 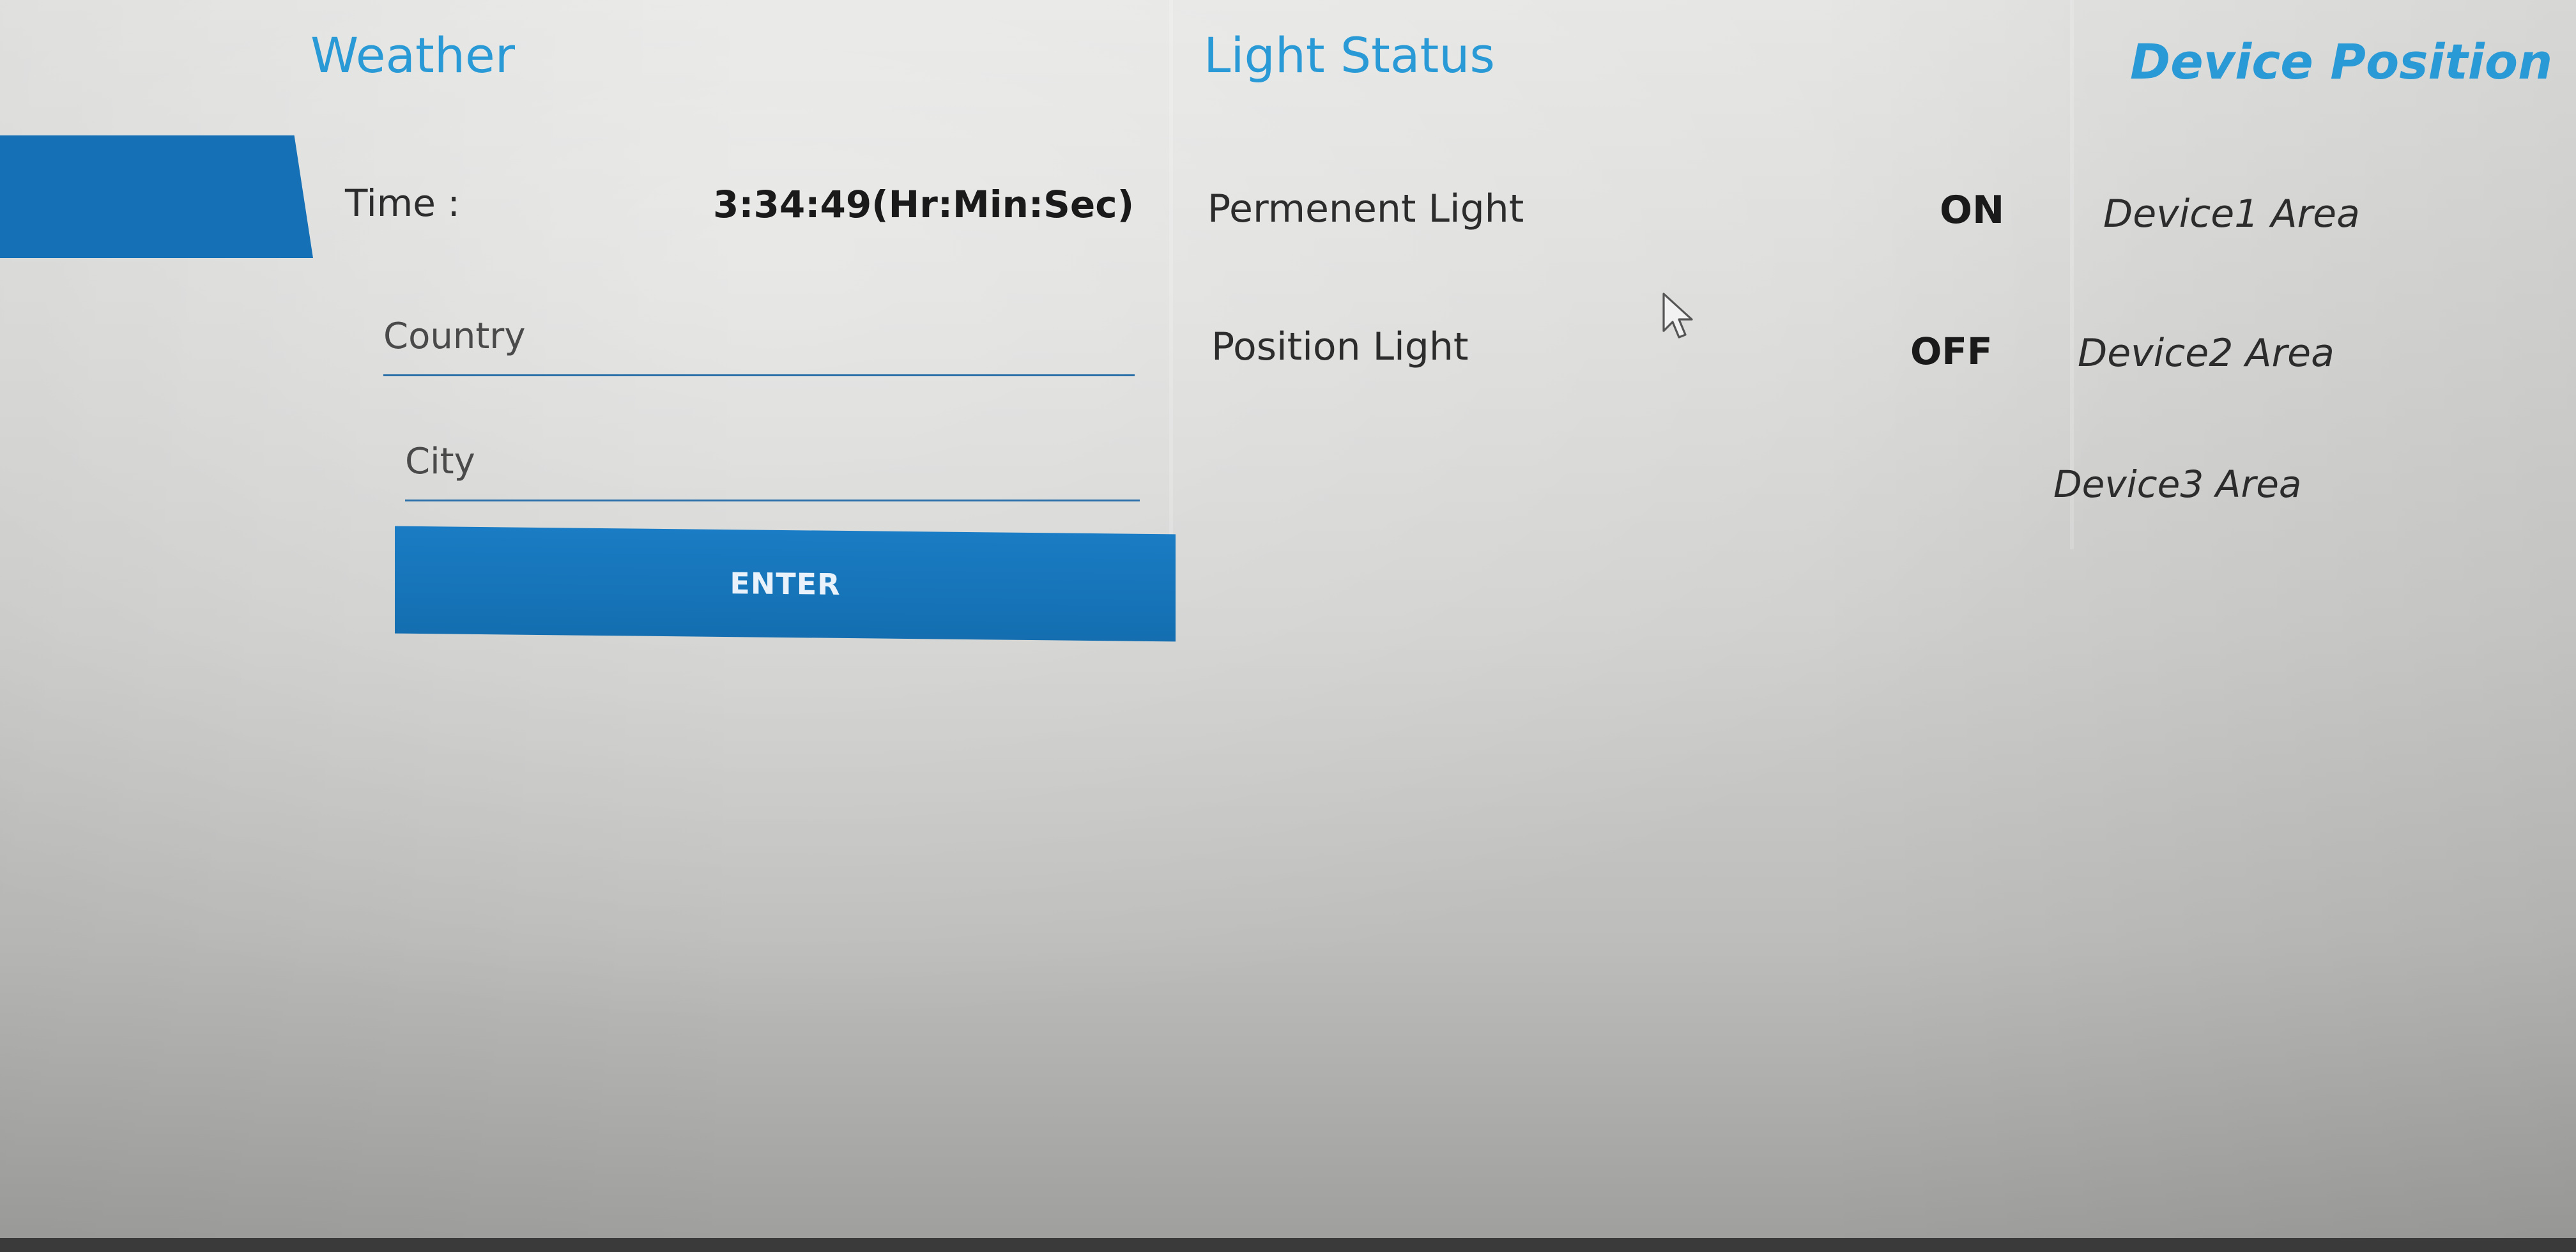 What do you see at coordinates (759, 336) in the screenshot?
I see `country-input` at bounding box center [759, 336].